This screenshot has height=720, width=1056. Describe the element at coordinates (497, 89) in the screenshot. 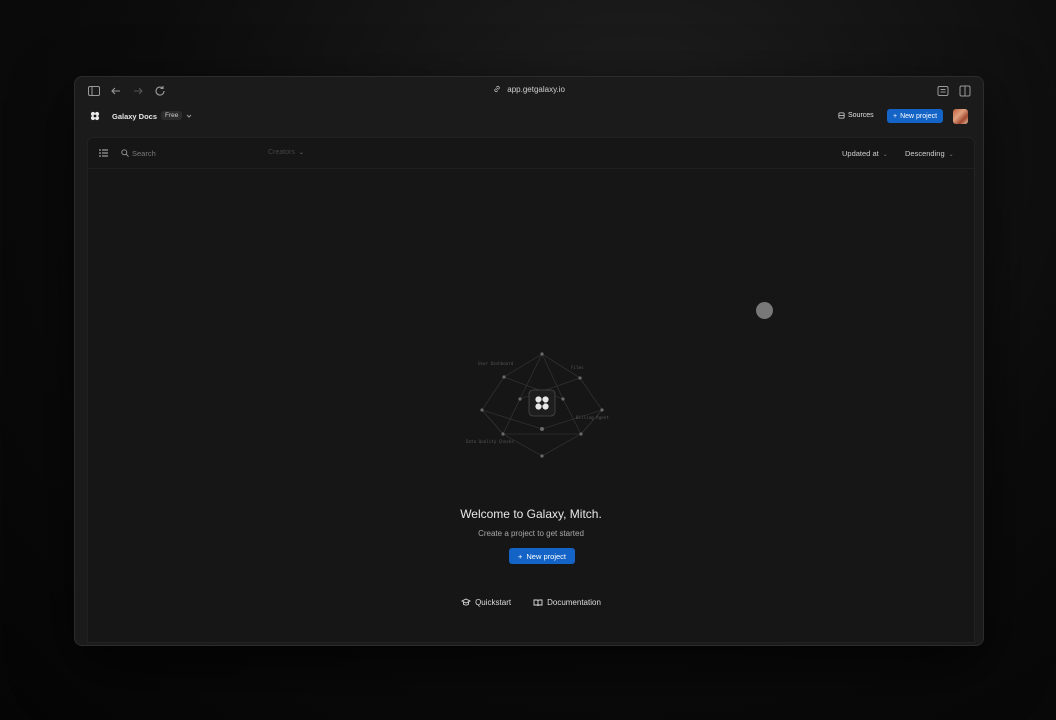

I see `link-icon` at that location.